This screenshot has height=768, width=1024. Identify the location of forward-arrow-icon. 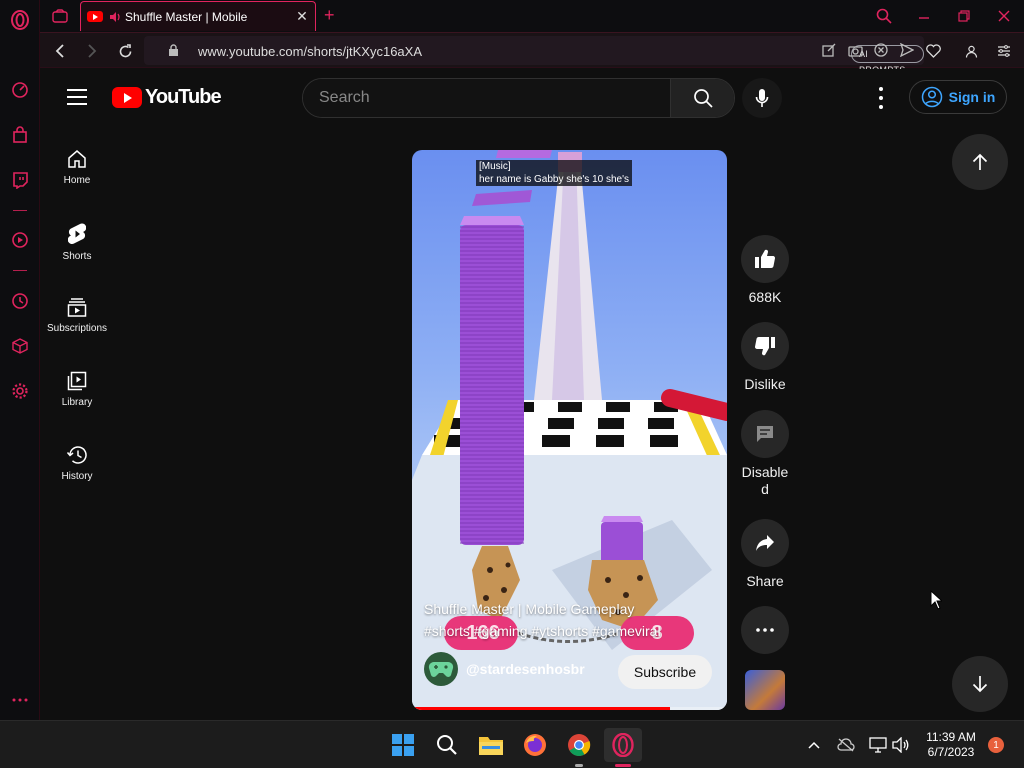
(92, 51).